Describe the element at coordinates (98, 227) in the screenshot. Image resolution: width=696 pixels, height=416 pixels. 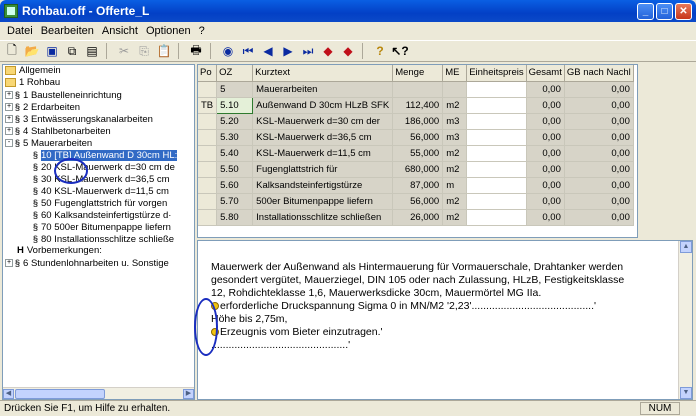
I see `tree-item: § 70 500er Bitumenpappe liefern` at that location.